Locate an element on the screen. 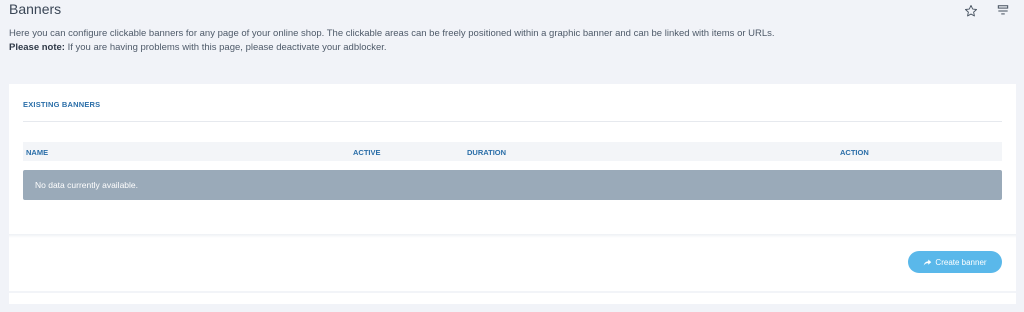 This screenshot has width=1024, height=312. column-action: ACTION is located at coordinates (854, 152).